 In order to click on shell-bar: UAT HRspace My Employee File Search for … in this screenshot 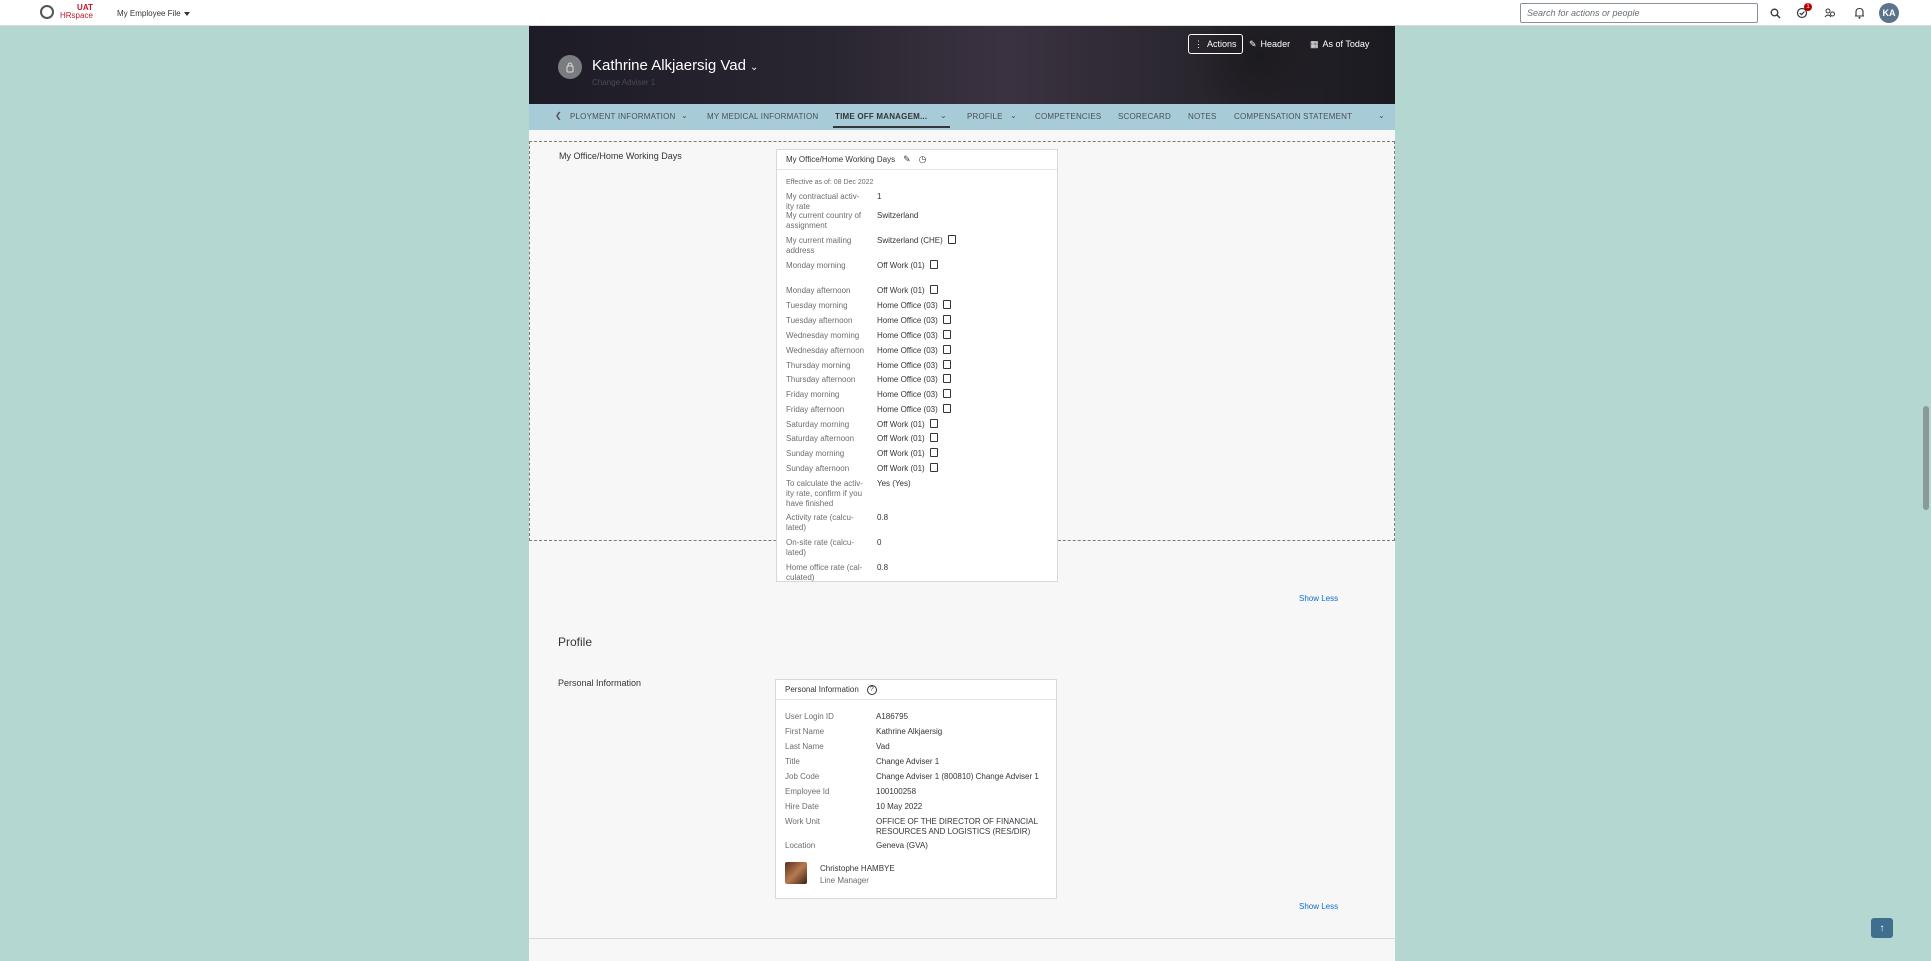, I will do `click(965, 13)`.